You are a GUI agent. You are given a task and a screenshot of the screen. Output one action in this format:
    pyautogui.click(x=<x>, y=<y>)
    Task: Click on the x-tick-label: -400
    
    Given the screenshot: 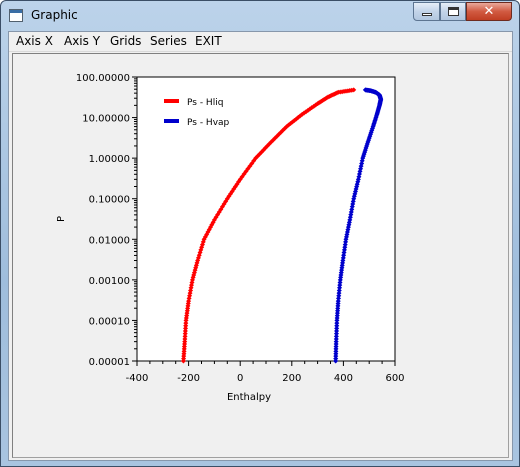 What is the action you would take?
    pyautogui.click(x=137, y=378)
    